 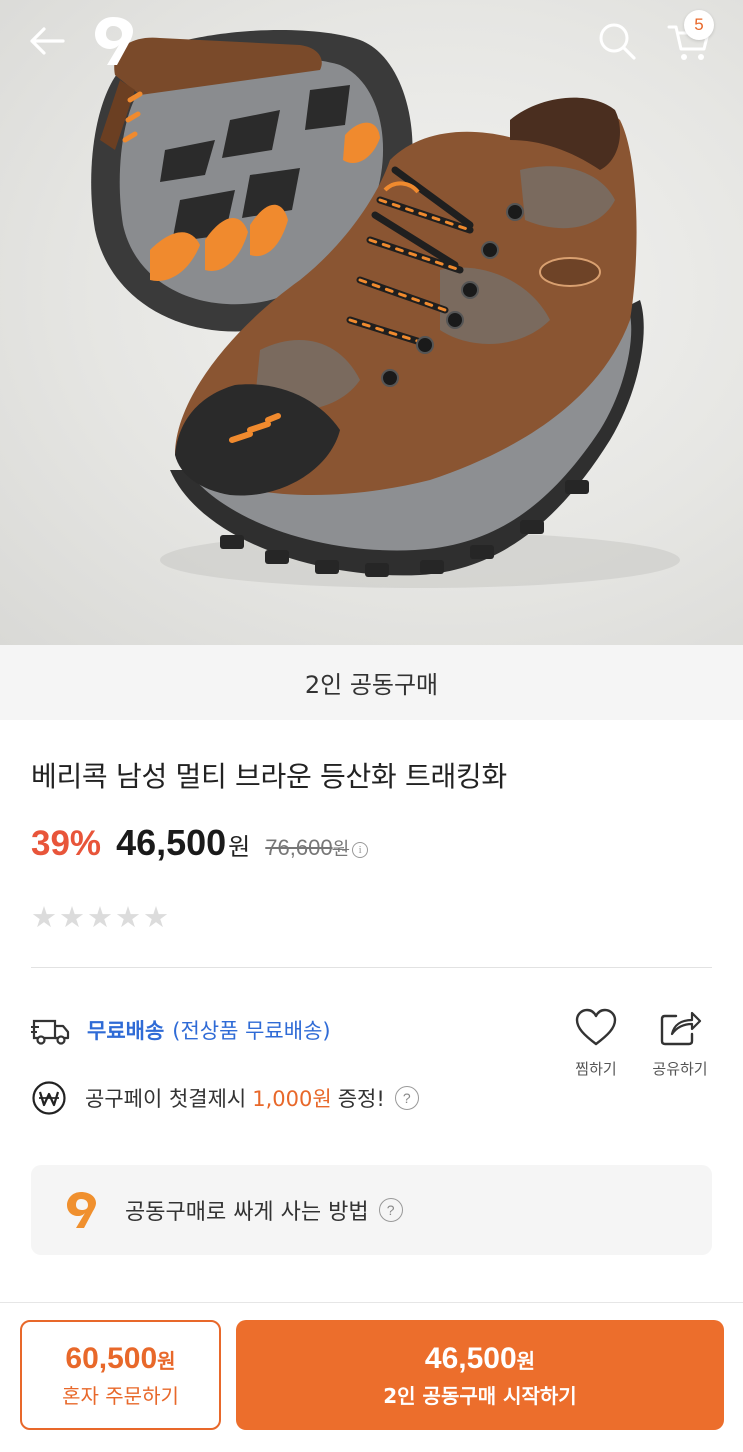 What do you see at coordinates (406, 1098) in the screenshot?
I see `pay-help-icon: ?` at bounding box center [406, 1098].